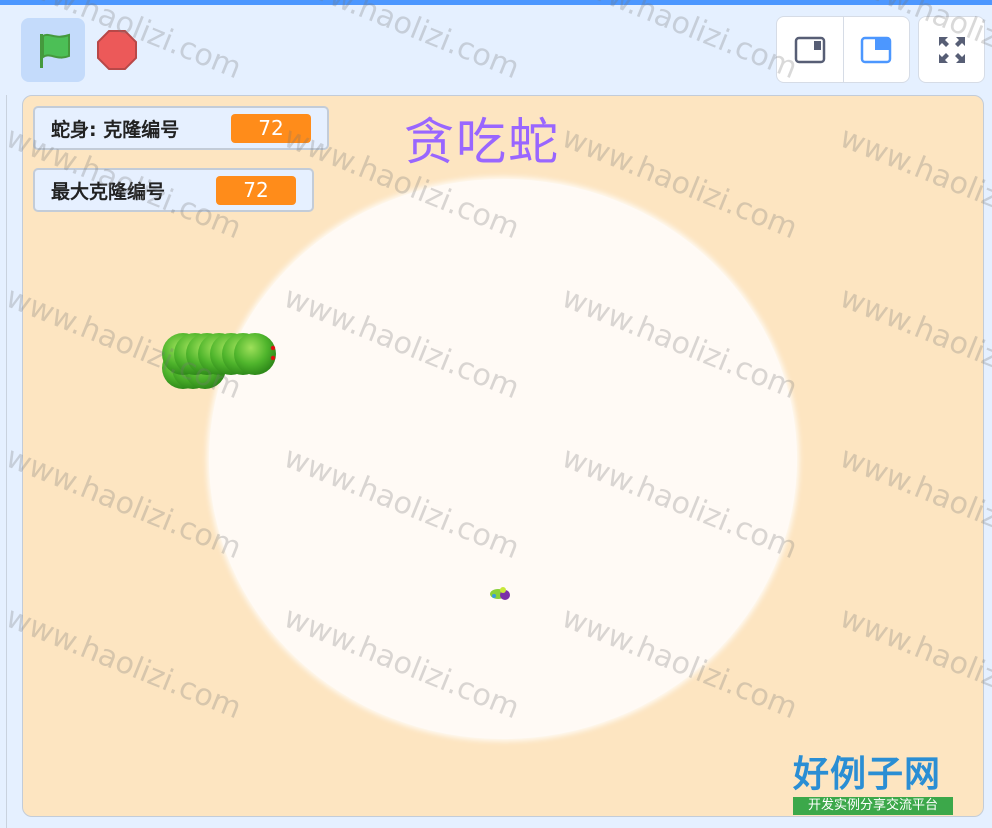  I want to click on small-stage-button, so click(810, 49).